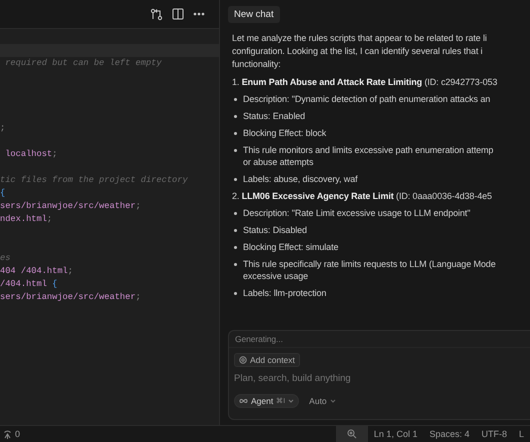  Describe the element at coordinates (274, 116) in the screenshot. I see `bullet-text: Status: Enabled` at that location.